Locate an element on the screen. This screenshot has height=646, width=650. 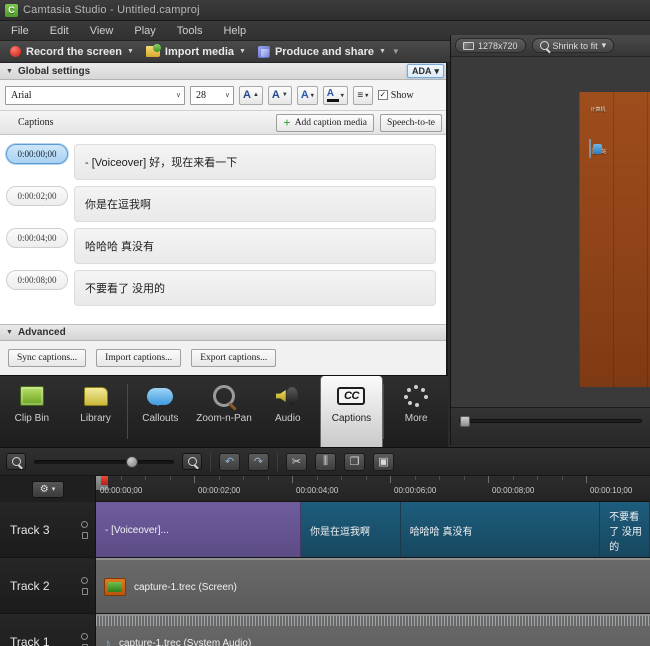
tab-zoom-n-pan: Zoom-n-Pan is located at coordinates (224, 411).